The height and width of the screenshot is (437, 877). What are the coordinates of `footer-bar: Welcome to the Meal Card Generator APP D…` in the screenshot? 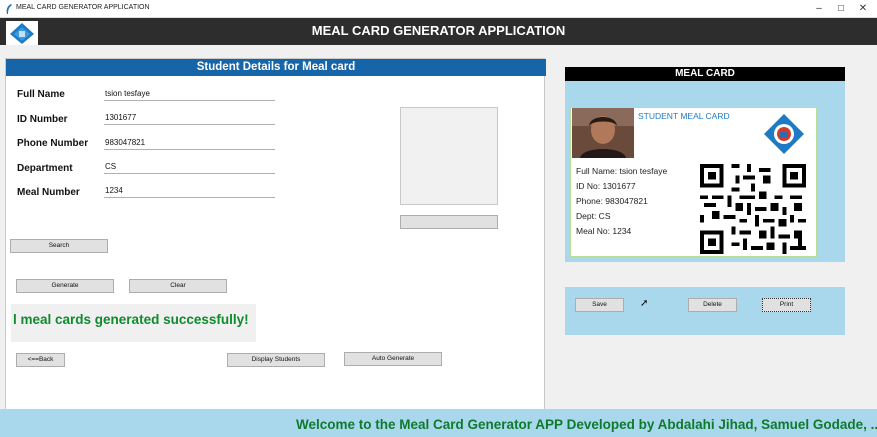 It's located at (438, 423).